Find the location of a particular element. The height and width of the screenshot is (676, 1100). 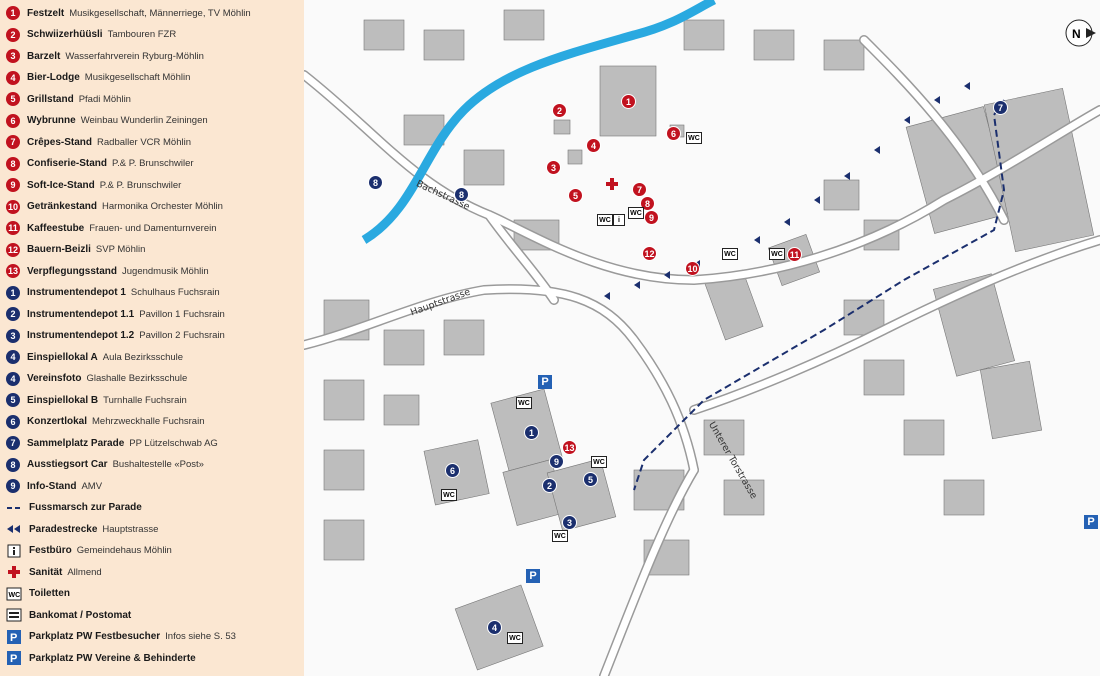

legend-description: Aula Bezirksschule is located at coordinates (143, 357).